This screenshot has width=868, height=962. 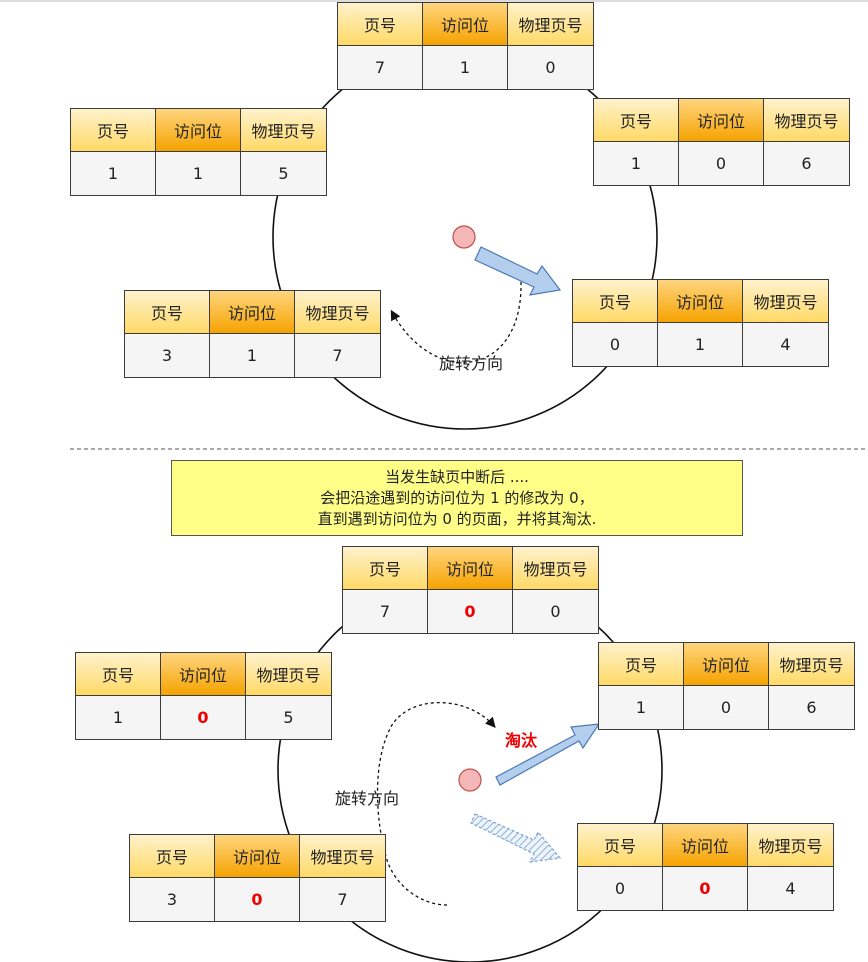 I want to click on note-line: 会把沿途遇到的访问位为 1 的修改为 0，, so click(x=457, y=497).